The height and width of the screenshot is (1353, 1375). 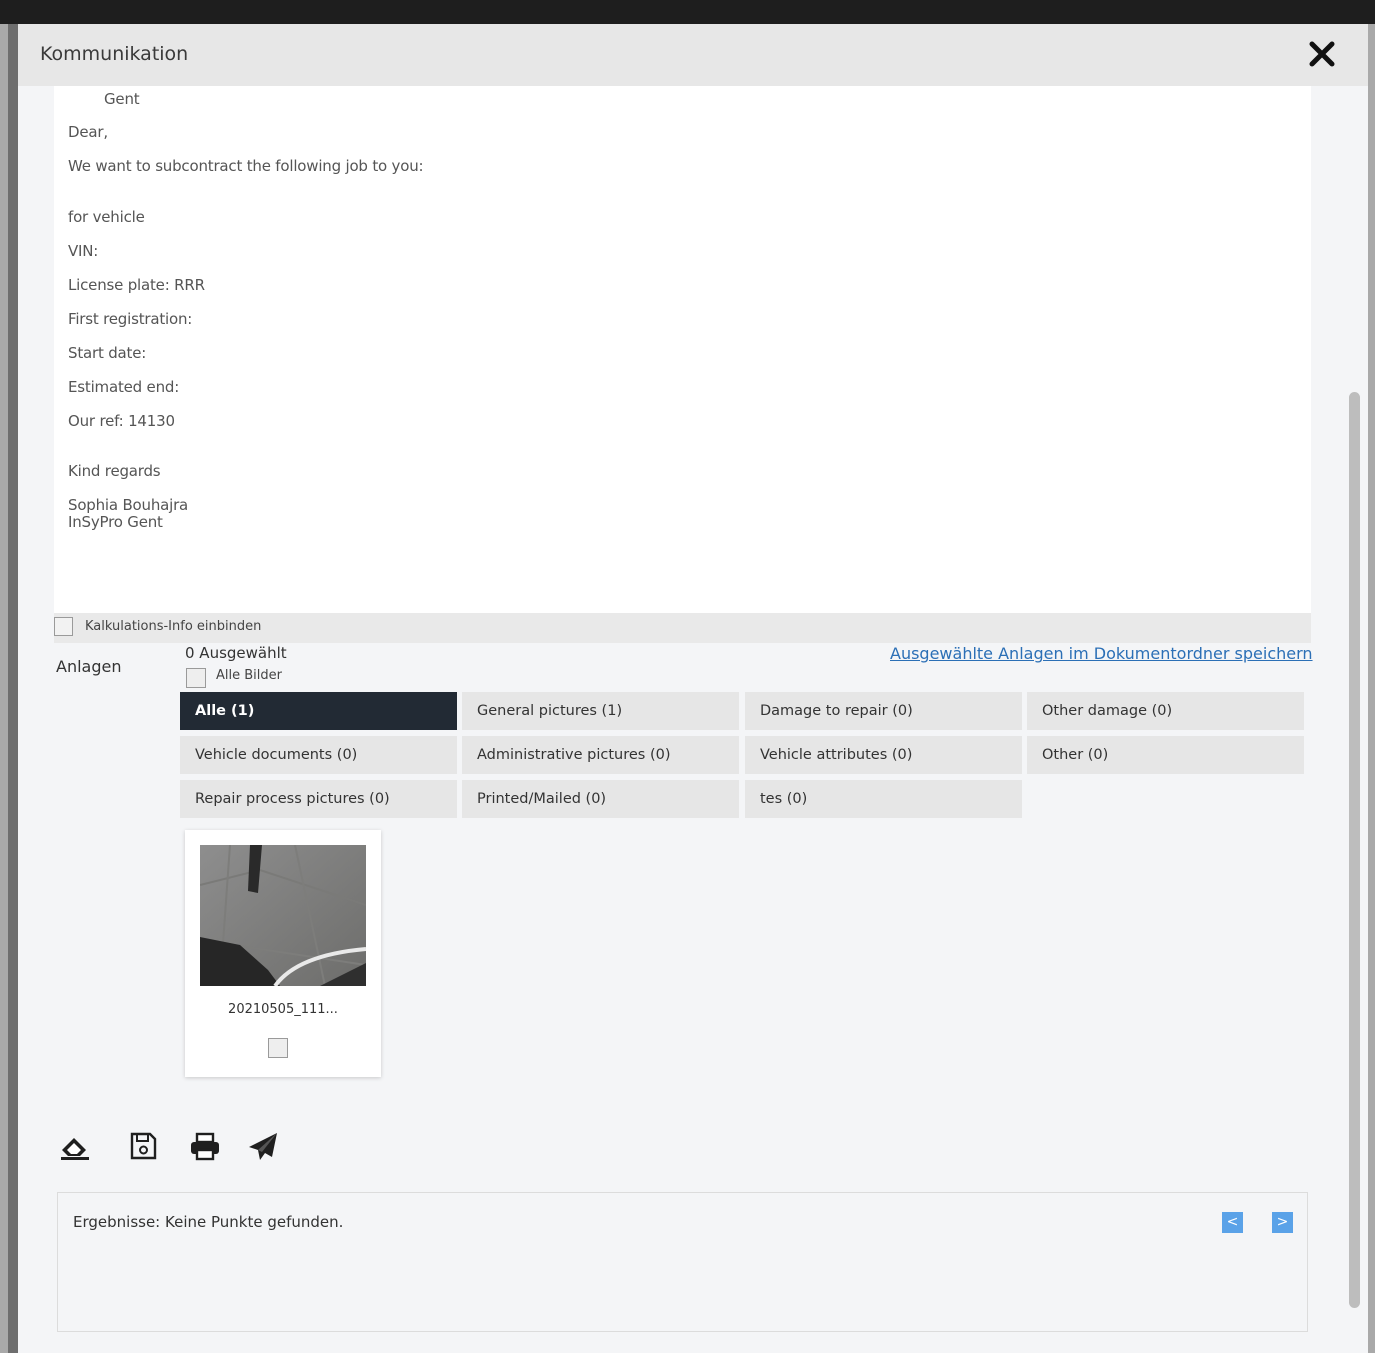 I want to click on editor-line: First registration:, so click(x=130, y=319).